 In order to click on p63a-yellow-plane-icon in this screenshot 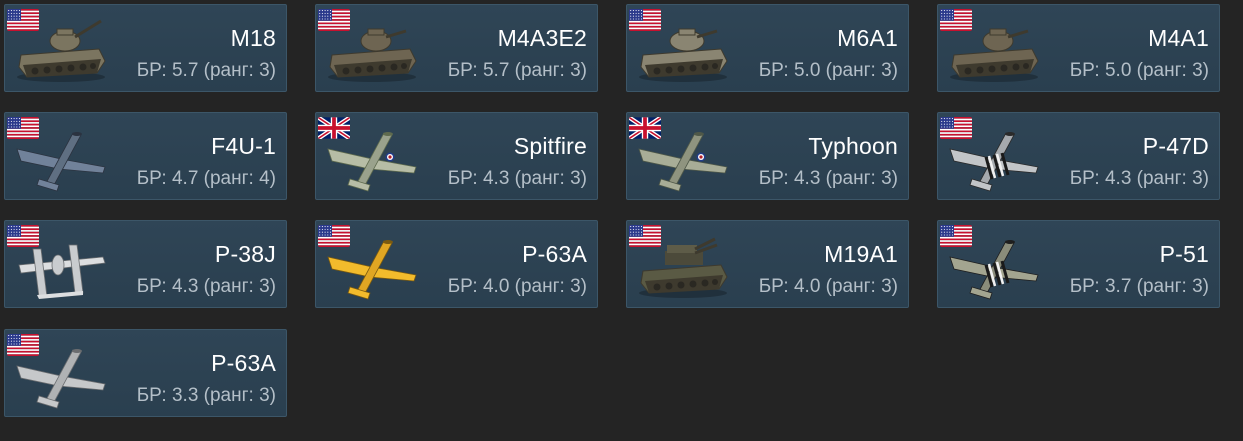, I will do `click(372, 268)`.